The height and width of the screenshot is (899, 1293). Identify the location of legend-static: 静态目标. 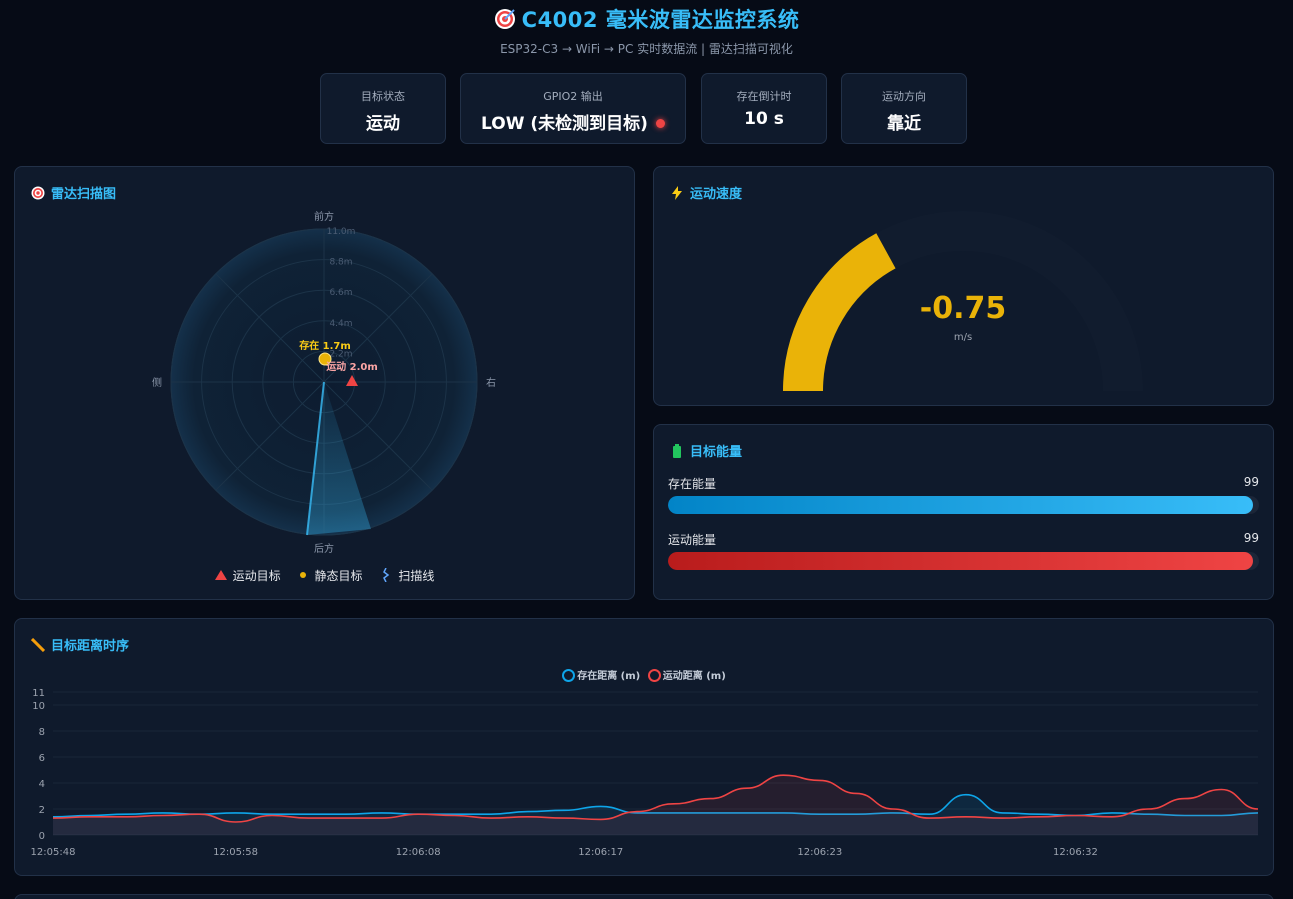
(331, 576).